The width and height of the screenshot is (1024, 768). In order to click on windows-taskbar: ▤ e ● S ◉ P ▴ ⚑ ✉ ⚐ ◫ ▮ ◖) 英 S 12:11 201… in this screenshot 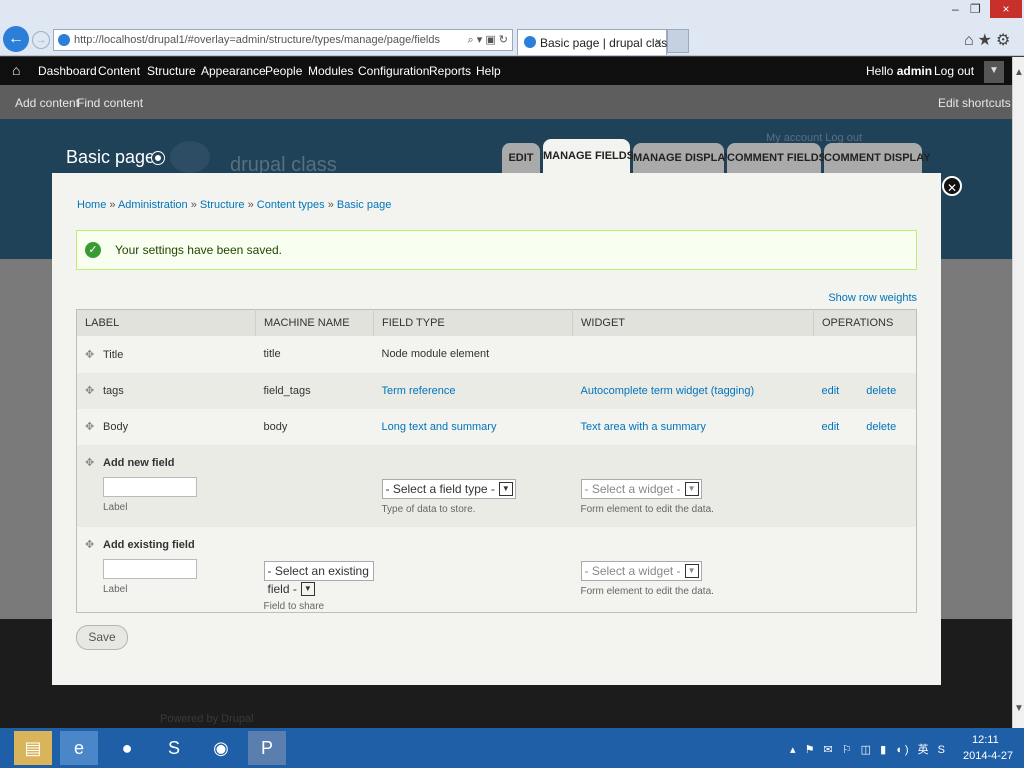, I will do `click(512, 748)`.